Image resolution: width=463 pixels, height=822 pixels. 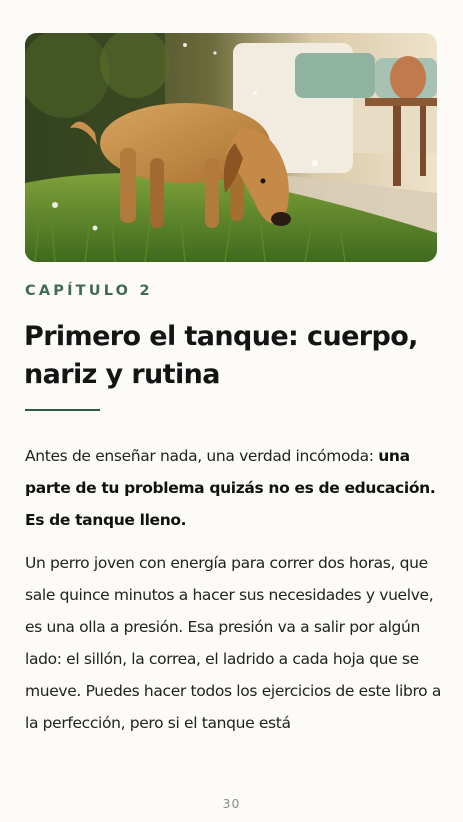 I want to click on chapter-label: CAPÍTULO 2, so click(x=89, y=291).